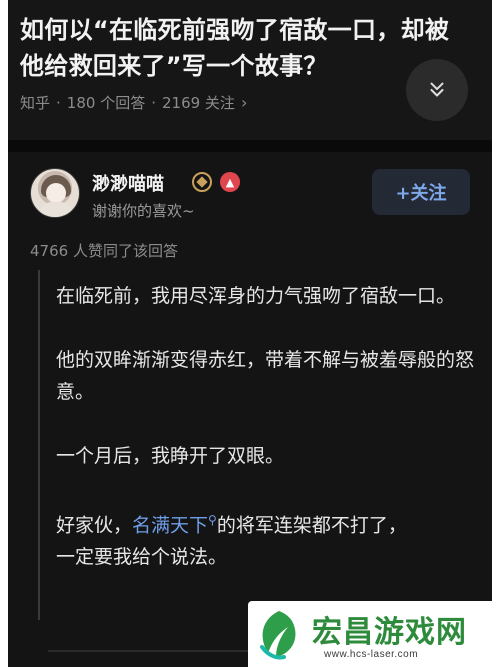 Image resolution: width=500 pixels, height=667 pixels. What do you see at coordinates (143, 211) in the screenshot?
I see `author-bio: 谢谢你的喜欢~` at bounding box center [143, 211].